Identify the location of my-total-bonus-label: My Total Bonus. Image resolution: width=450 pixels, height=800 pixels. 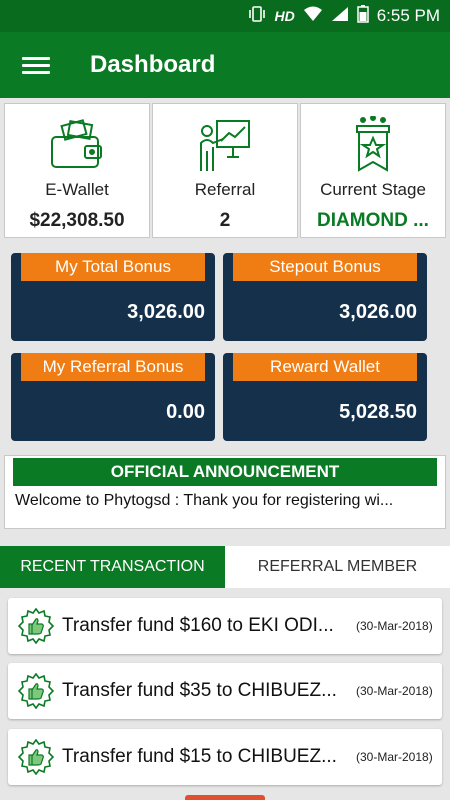
(113, 267).